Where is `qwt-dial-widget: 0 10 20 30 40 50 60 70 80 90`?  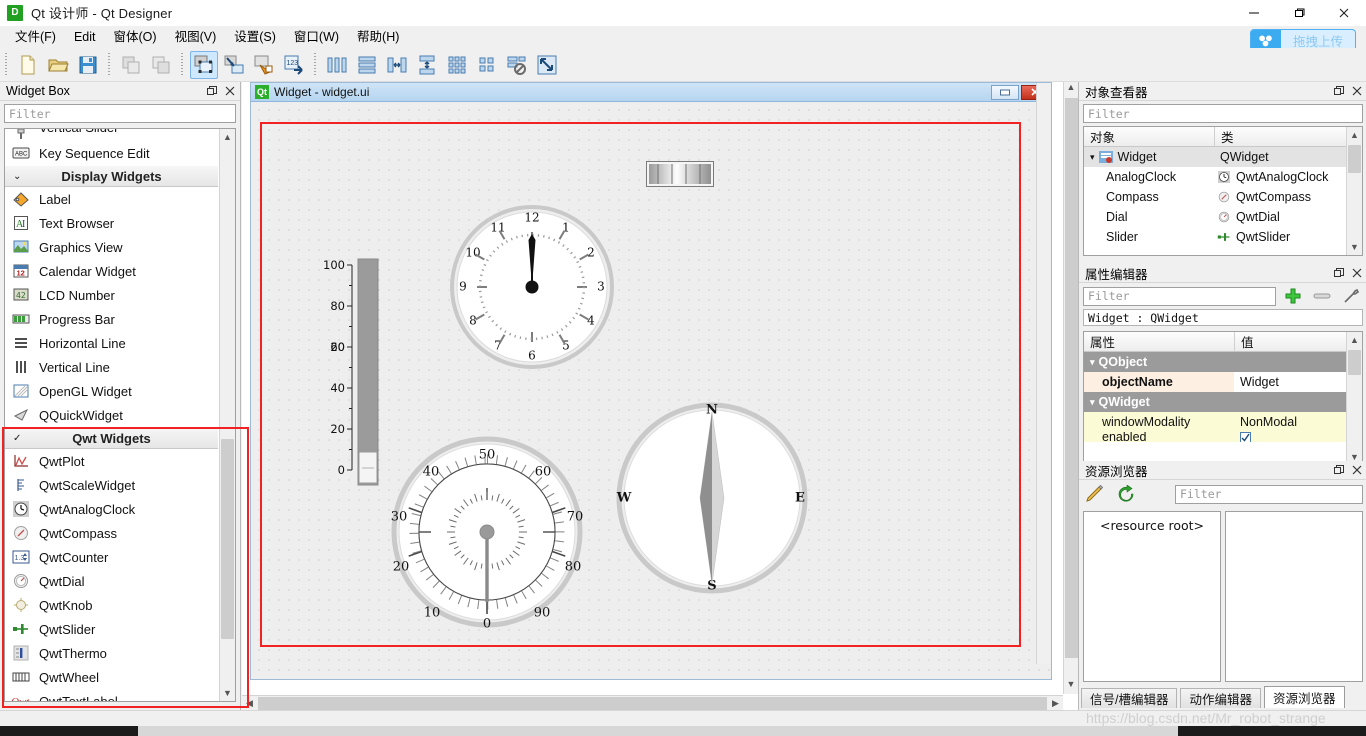 qwt-dial-widget: 0 10 20 30 40 50 60 70 80 90 is located at coordinates (487, 534).